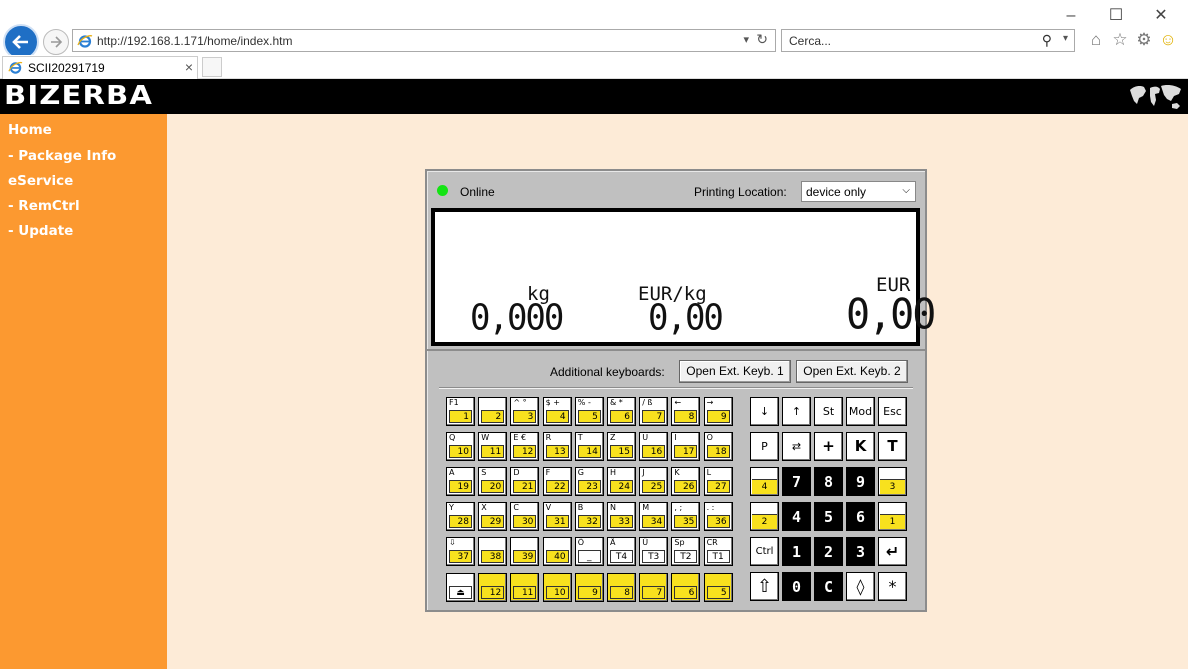 Image resolution: width=1188 pixels, height=669 pixels. What do you see at coordinates (40, 231) in the screenshot?
I see `nav-update: - Update` at bounding box center [40, 231].